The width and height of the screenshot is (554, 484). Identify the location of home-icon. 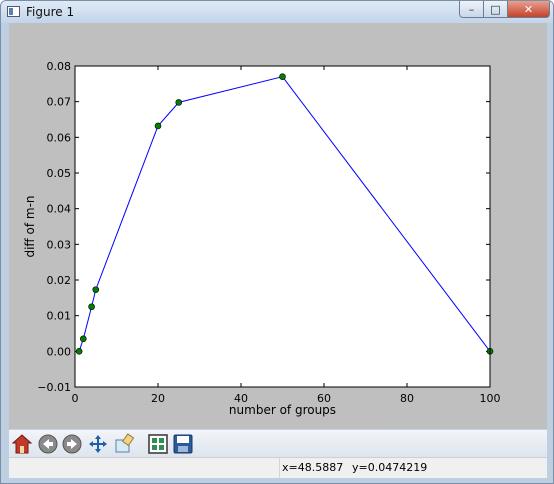
(22, 444).